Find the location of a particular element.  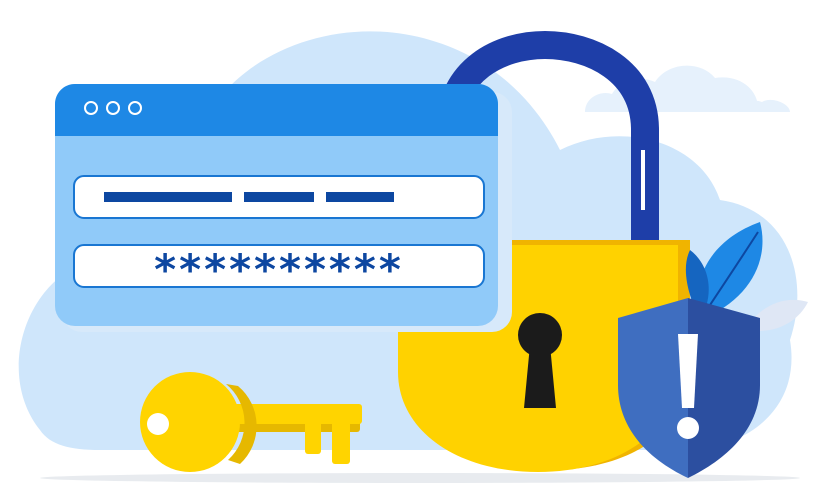

shield is located at coordinates (689, 388).